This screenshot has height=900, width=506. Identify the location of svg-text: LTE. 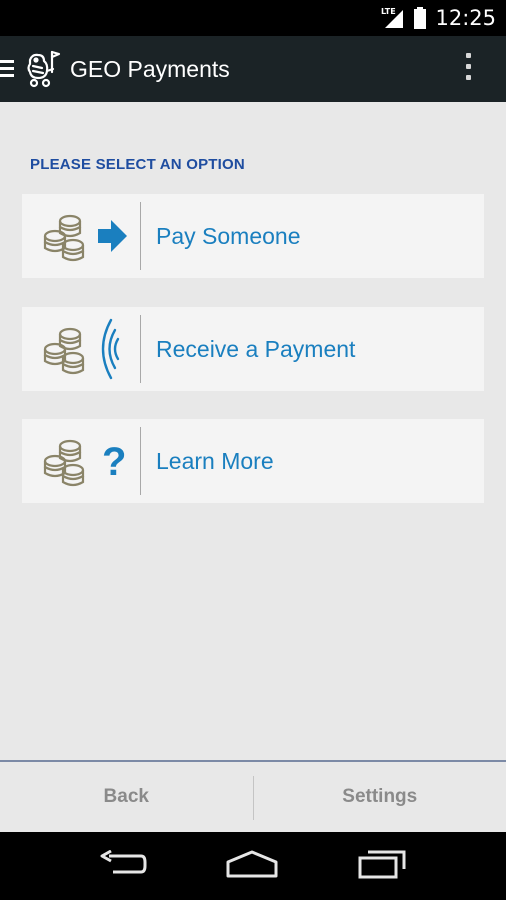
(388, 11).